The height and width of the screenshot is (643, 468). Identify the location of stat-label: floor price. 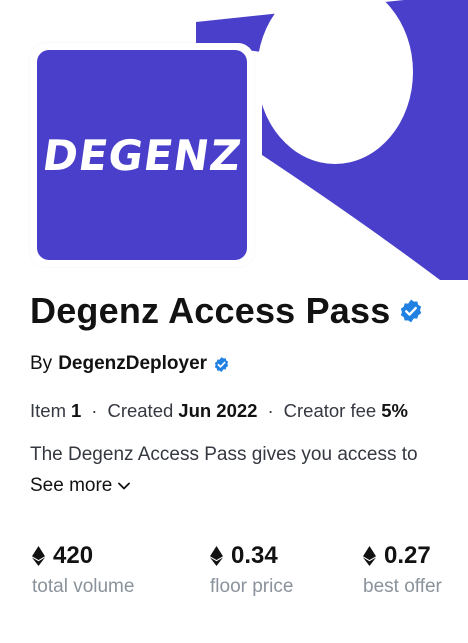
(252, 586).